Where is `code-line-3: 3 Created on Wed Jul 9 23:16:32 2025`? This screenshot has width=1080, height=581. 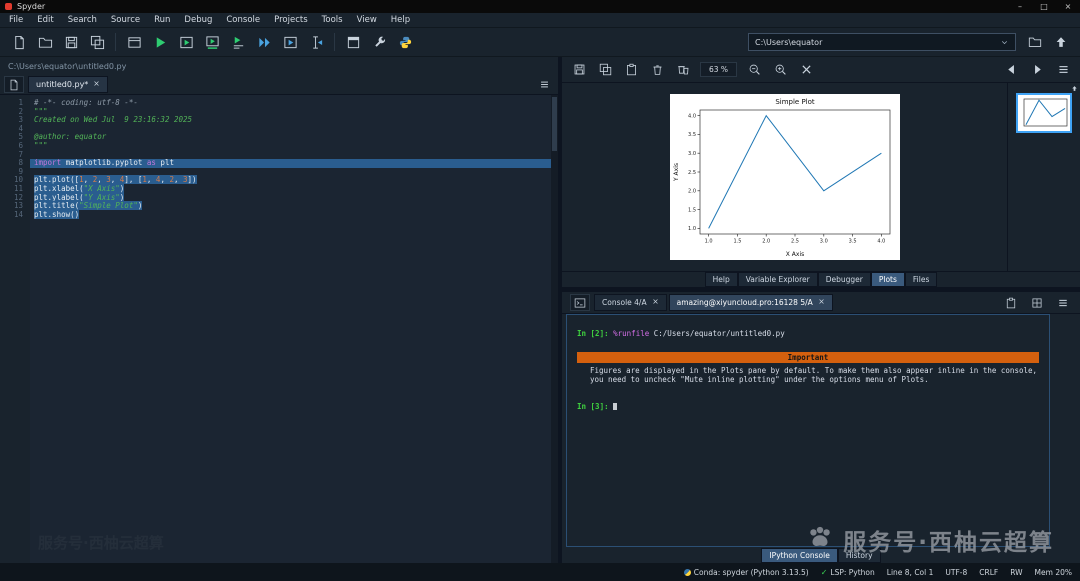 code-line-3: 3 Created on Wed Jul 9 23:16:32 2025 is located at coordinates (279, 120).